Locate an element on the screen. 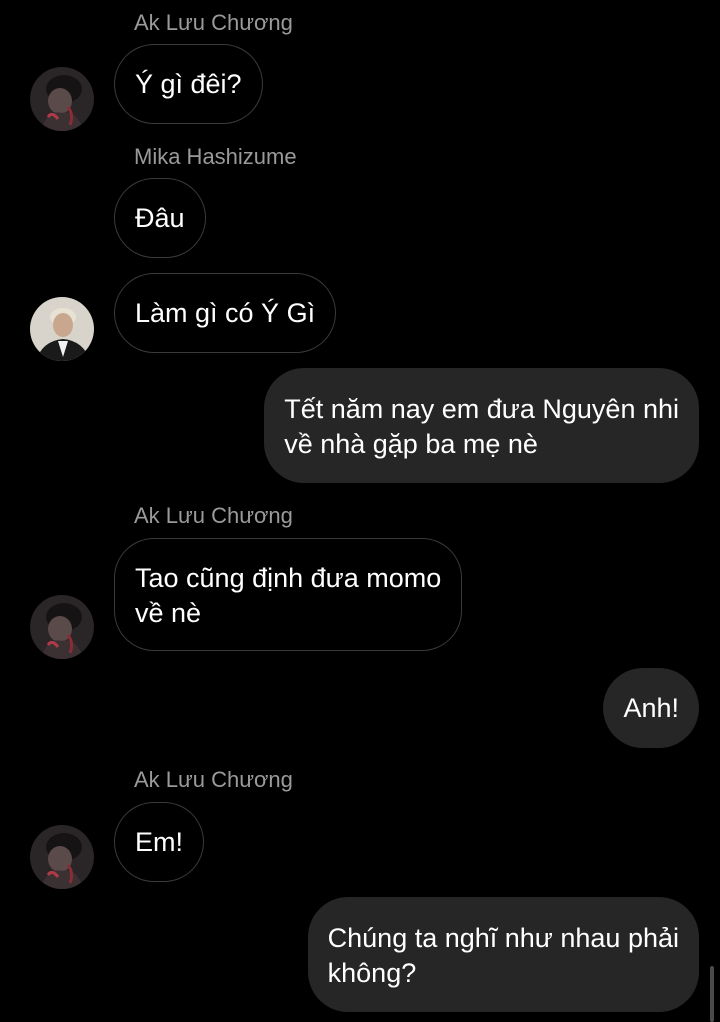 This screenshot has height=1022, width=720. message-text: Tết năm nay em đưa Nguyên nhi is located at coordinates (481, 409).